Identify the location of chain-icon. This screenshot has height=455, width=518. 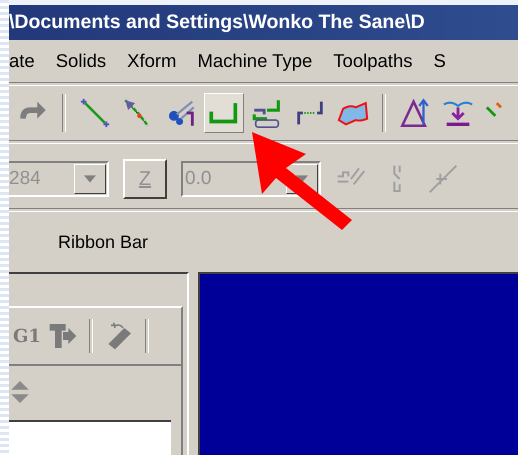
(224, 113).